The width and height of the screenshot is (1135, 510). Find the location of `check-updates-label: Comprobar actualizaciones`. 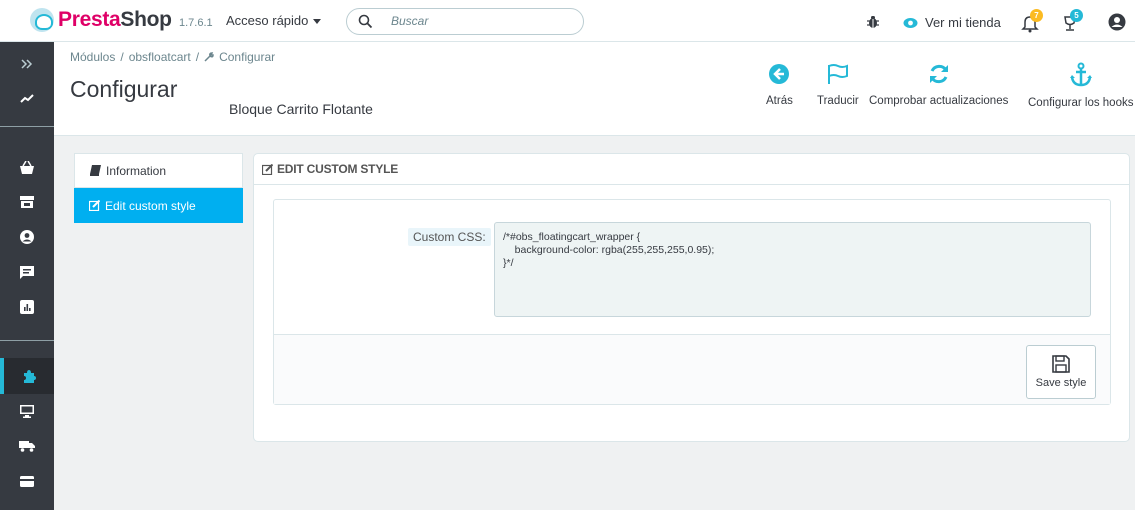

check-updates-label: Comprobar actualizaciones is located at coordinates (939, 101).